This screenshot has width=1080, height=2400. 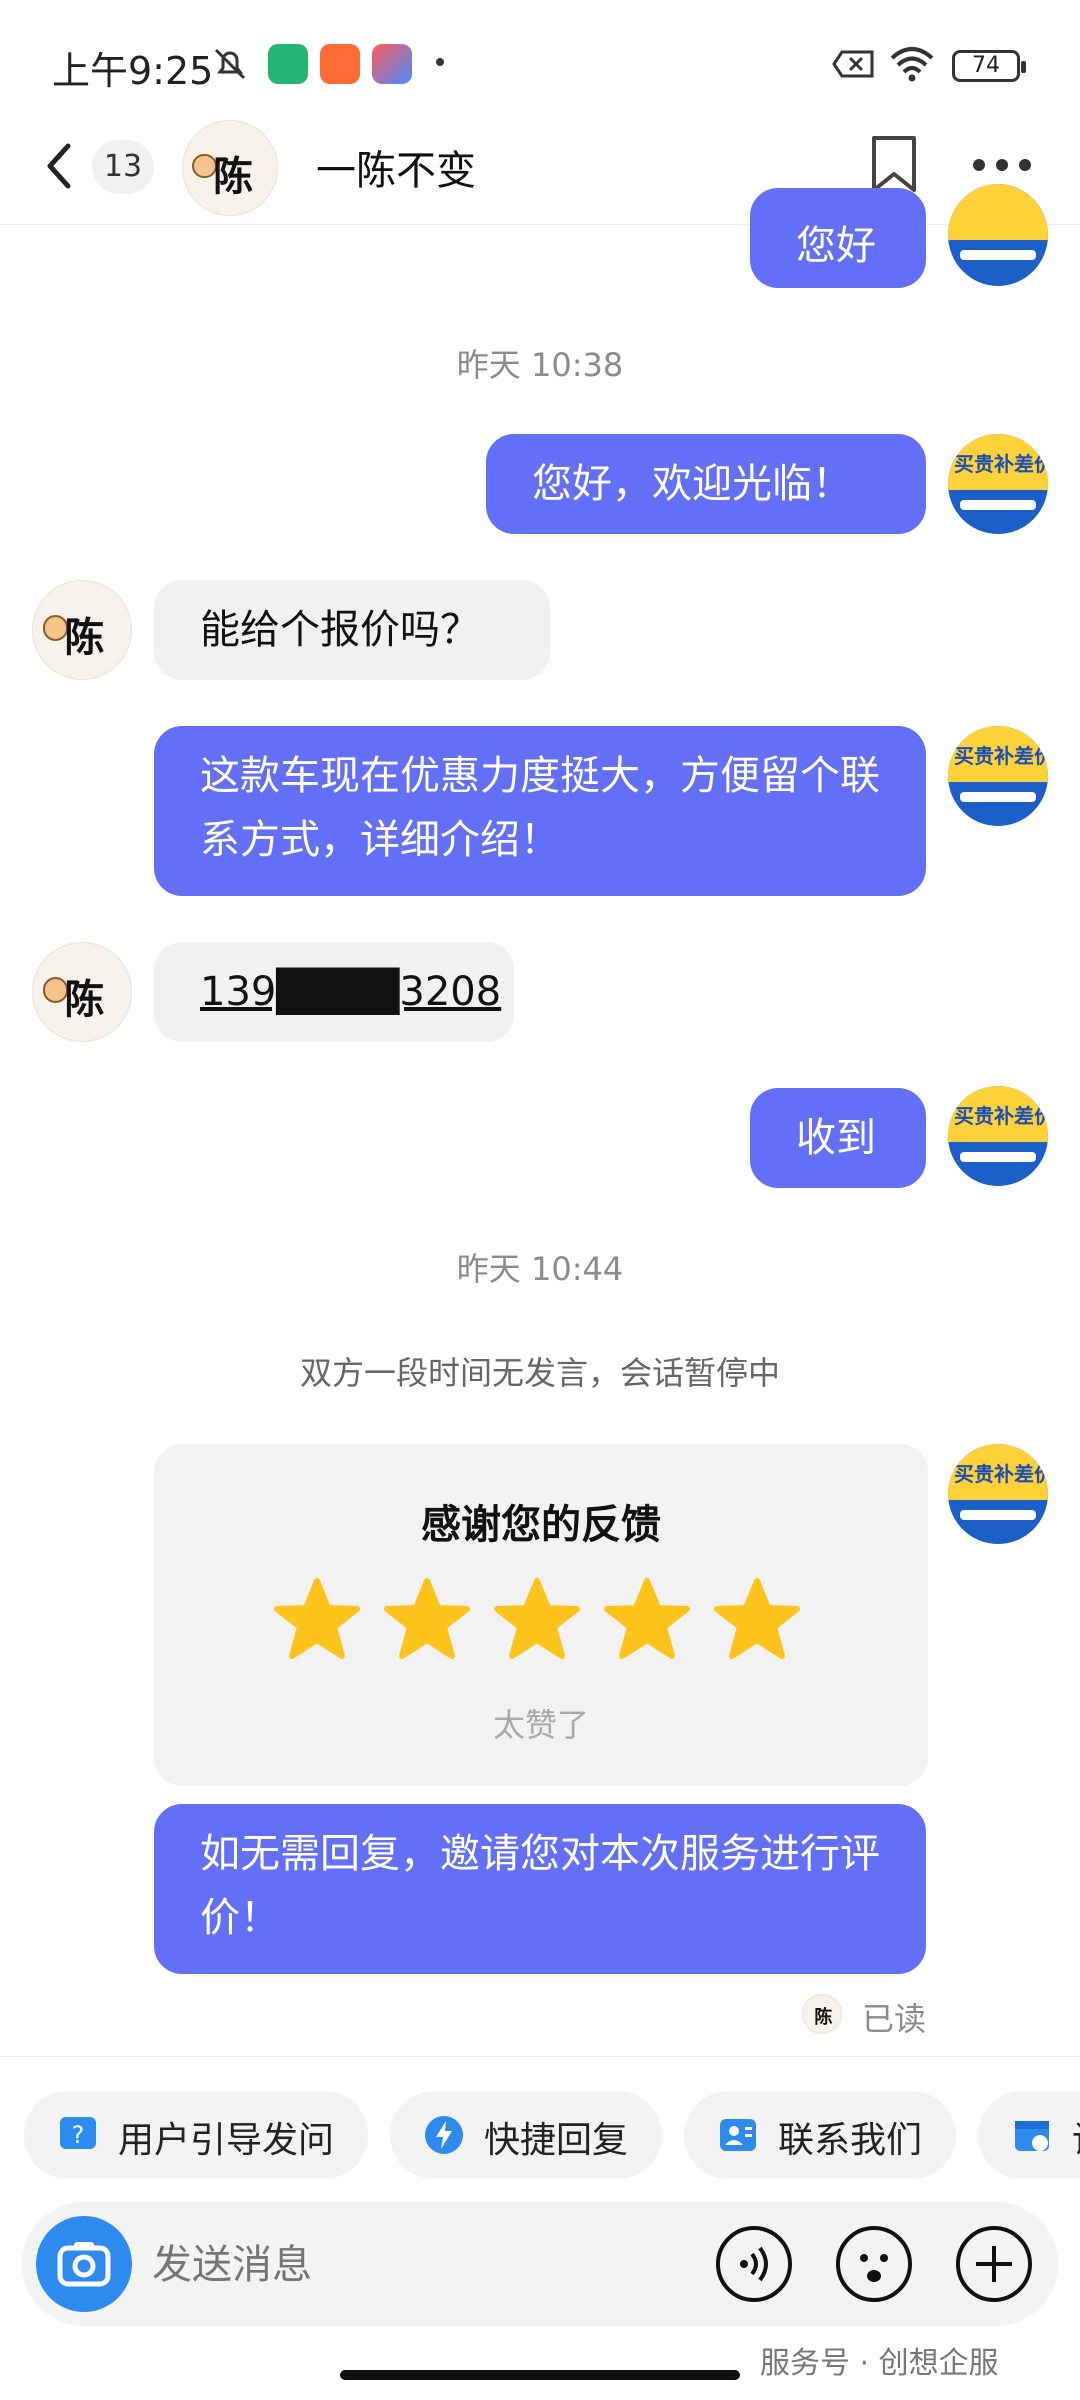 I want to click on camera-button, so click(x=84, y=2264).